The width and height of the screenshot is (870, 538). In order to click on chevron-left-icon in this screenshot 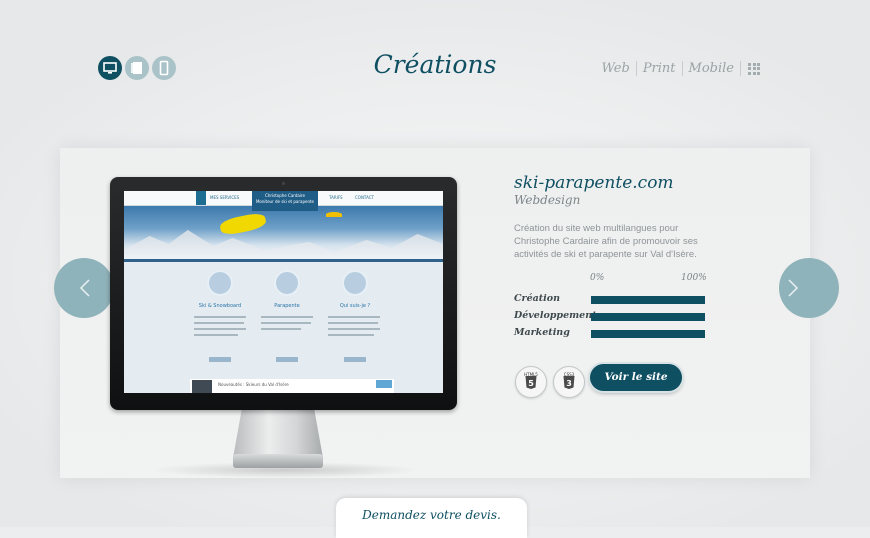, I will do `click(84, 288)`.